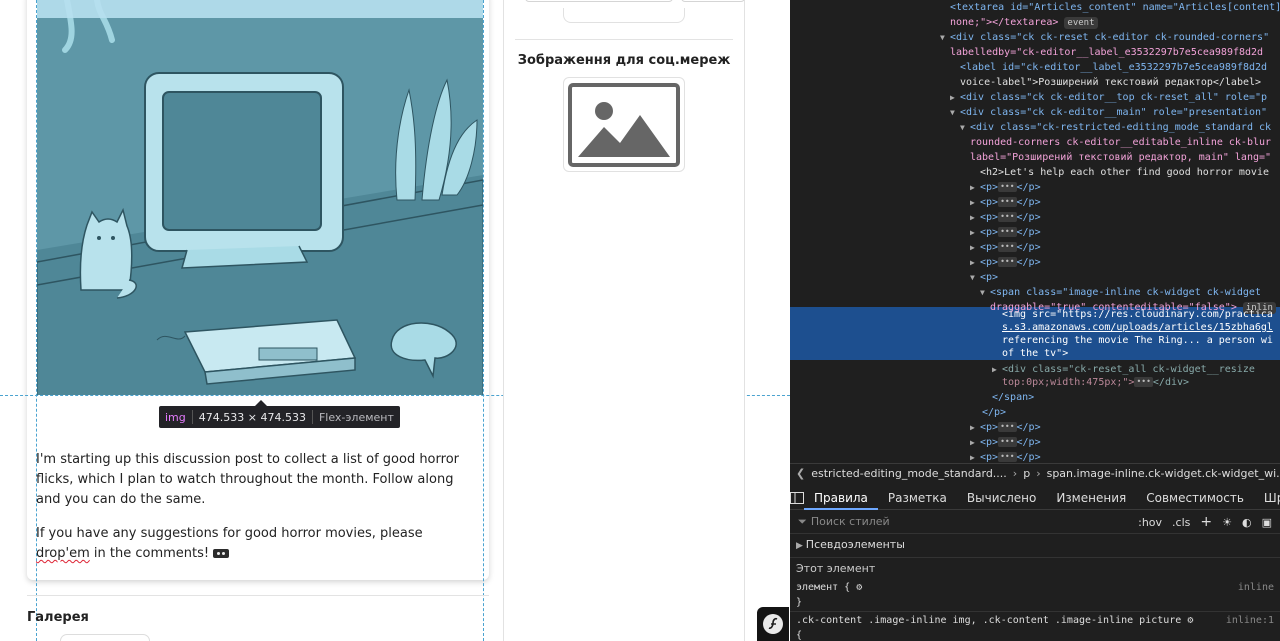 The image size is (1280, 641). What do you see at coordinates (1250, 620) in the screenshot?
I see `rule-source: inline:1` at bounding box center [1250, 620].